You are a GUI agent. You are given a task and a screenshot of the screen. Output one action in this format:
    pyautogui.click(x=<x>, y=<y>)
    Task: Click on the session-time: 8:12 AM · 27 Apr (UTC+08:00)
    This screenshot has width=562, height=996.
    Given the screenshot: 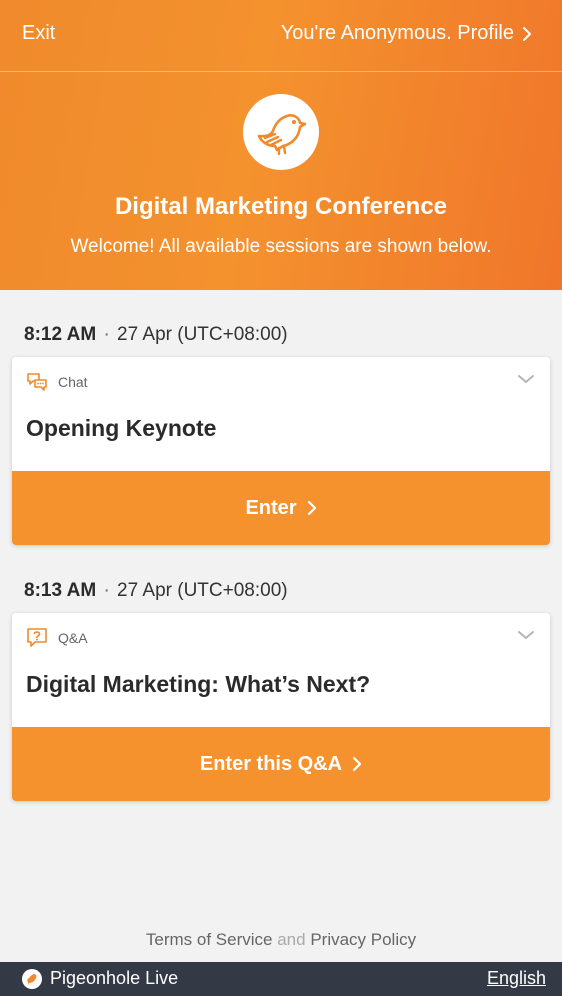 What is the action you would take?
    pyautogui.click(x=156, y=335)
    